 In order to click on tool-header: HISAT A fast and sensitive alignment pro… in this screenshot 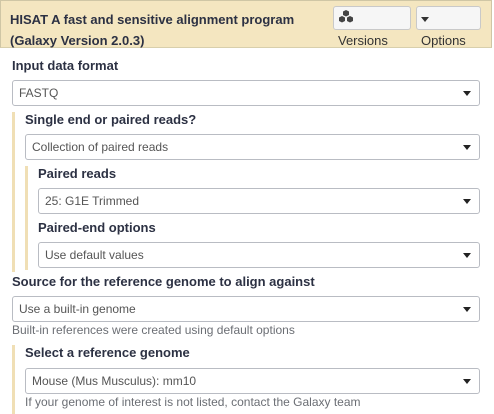, I will do `click(246, 24)`.